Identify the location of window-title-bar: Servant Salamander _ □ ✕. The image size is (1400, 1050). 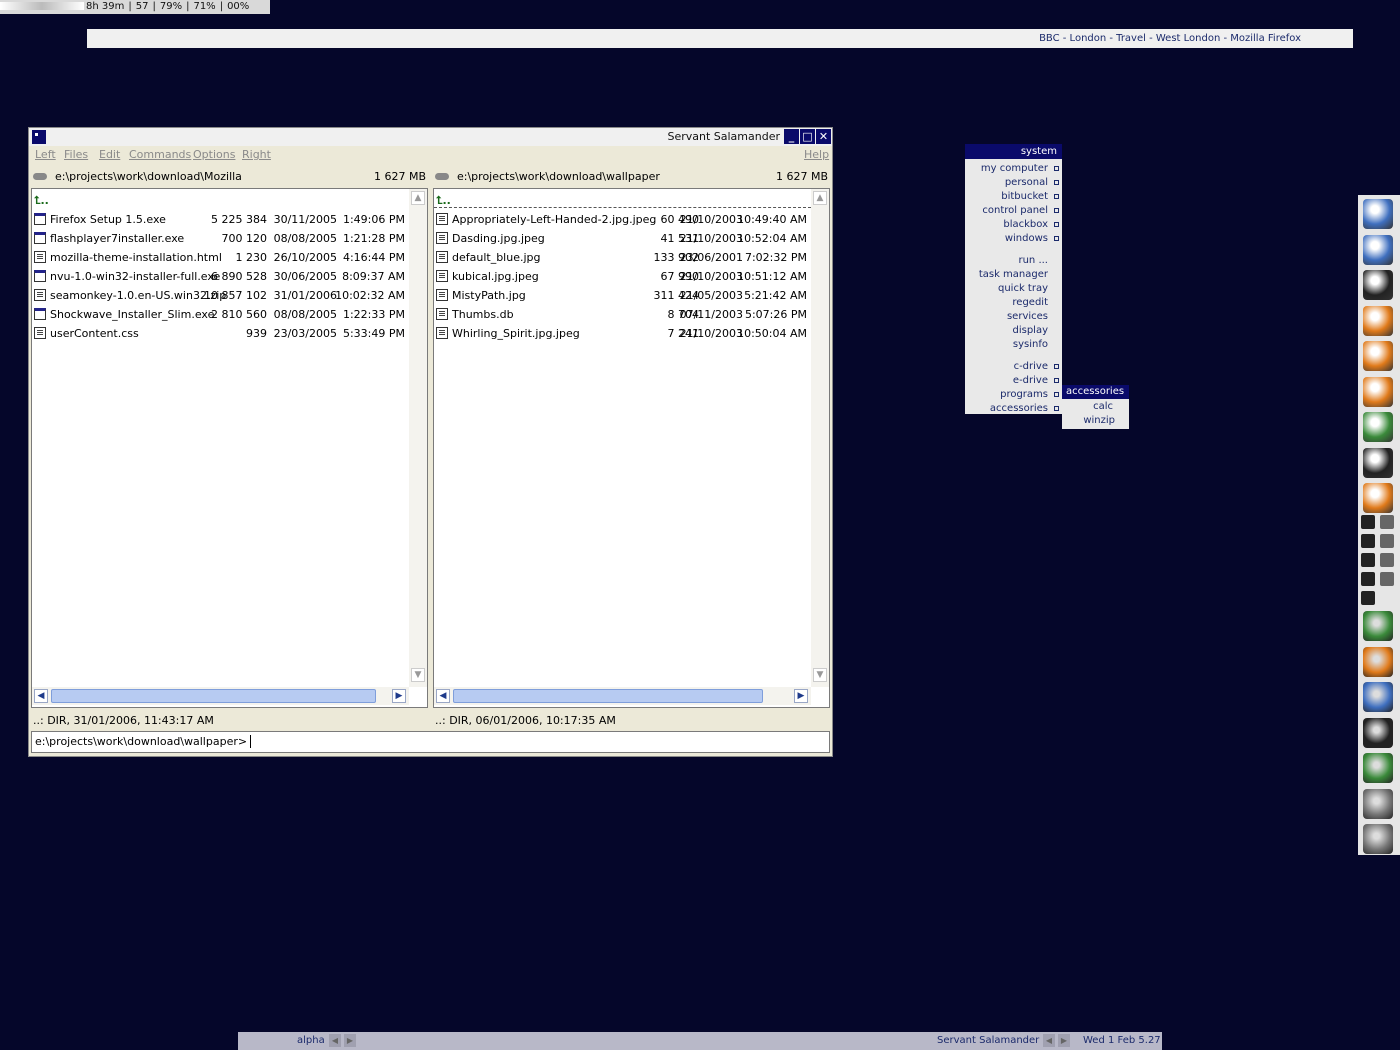
(430, 137).